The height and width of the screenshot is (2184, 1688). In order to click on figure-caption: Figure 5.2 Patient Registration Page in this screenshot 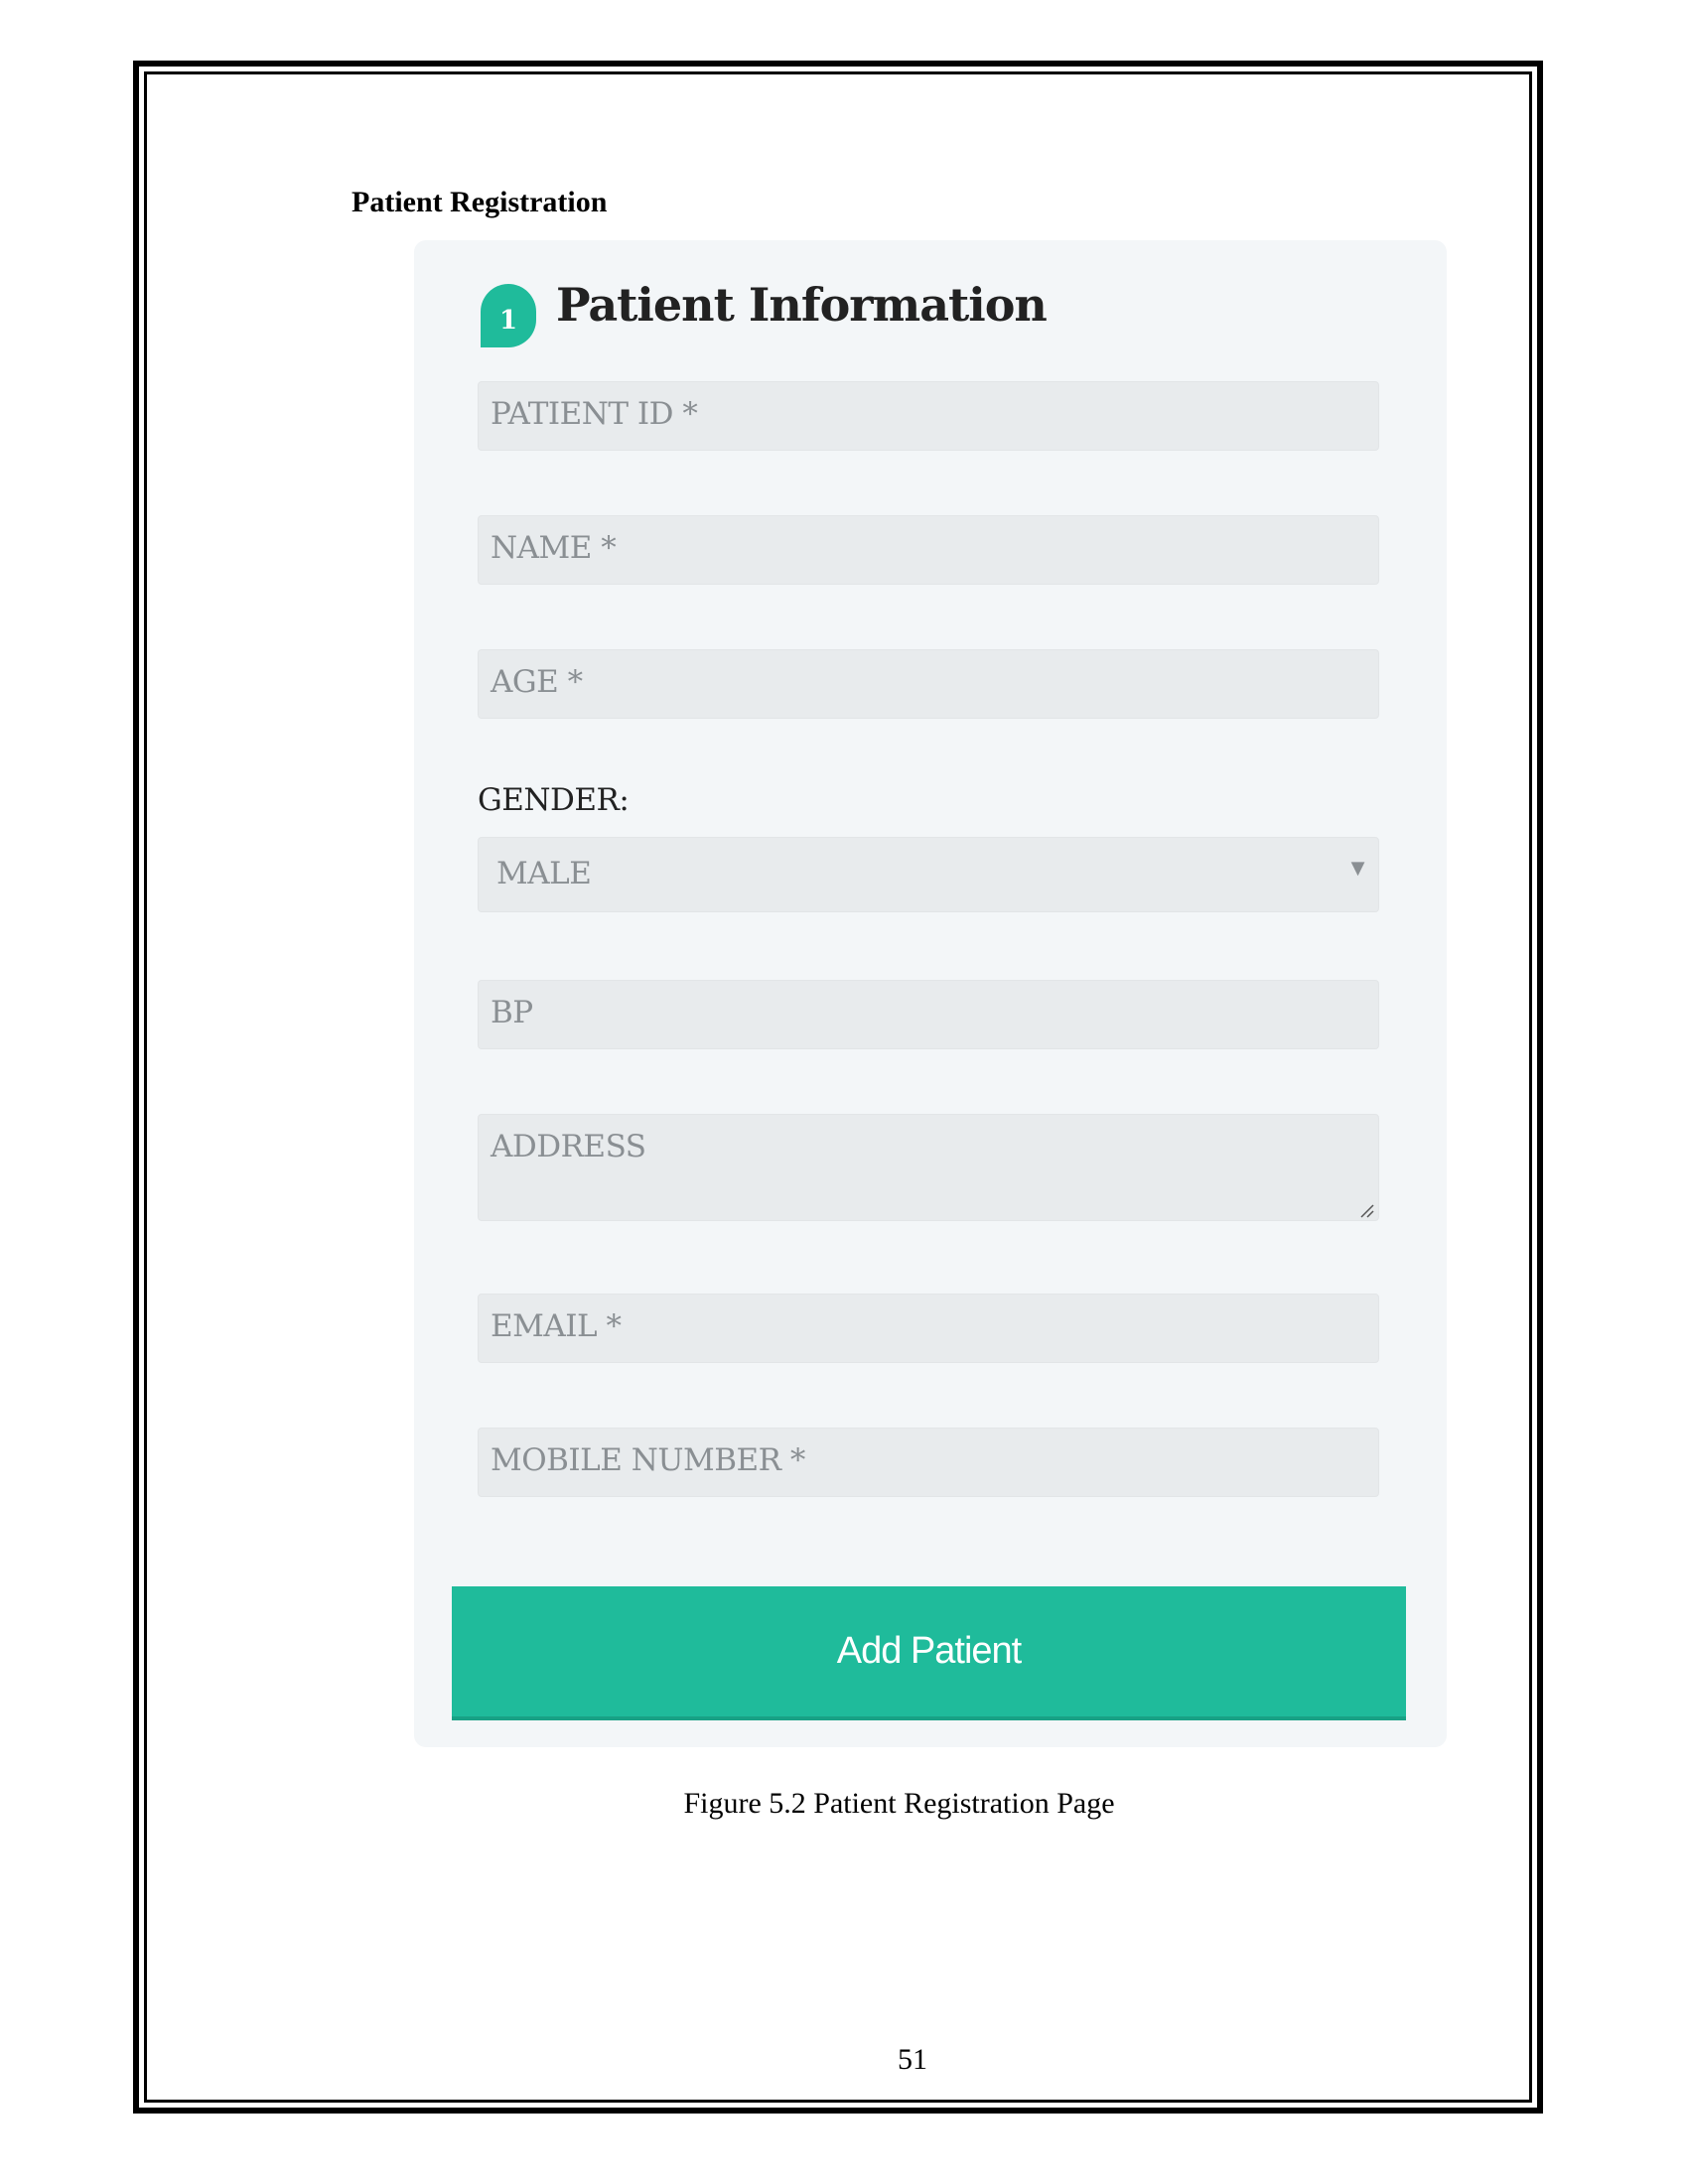, I will do `click(899, 1803)`.